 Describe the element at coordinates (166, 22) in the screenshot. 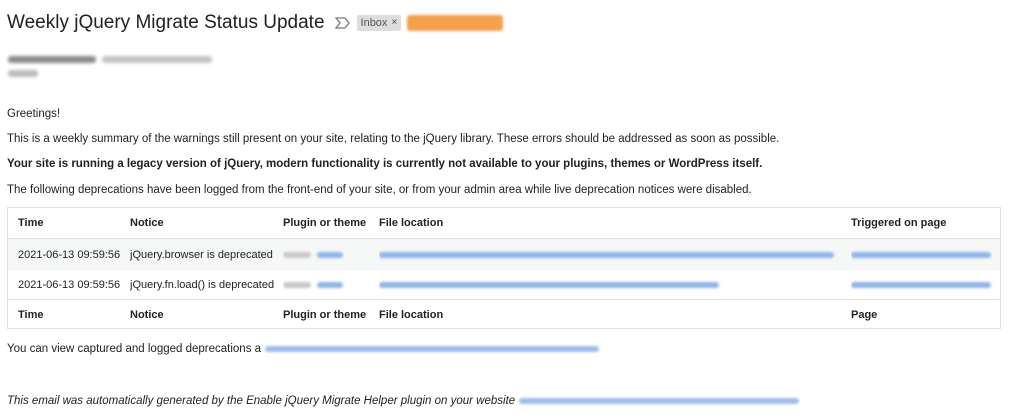

I see `email-subject: Weekly jQuery Migrate Status Update` at that location.